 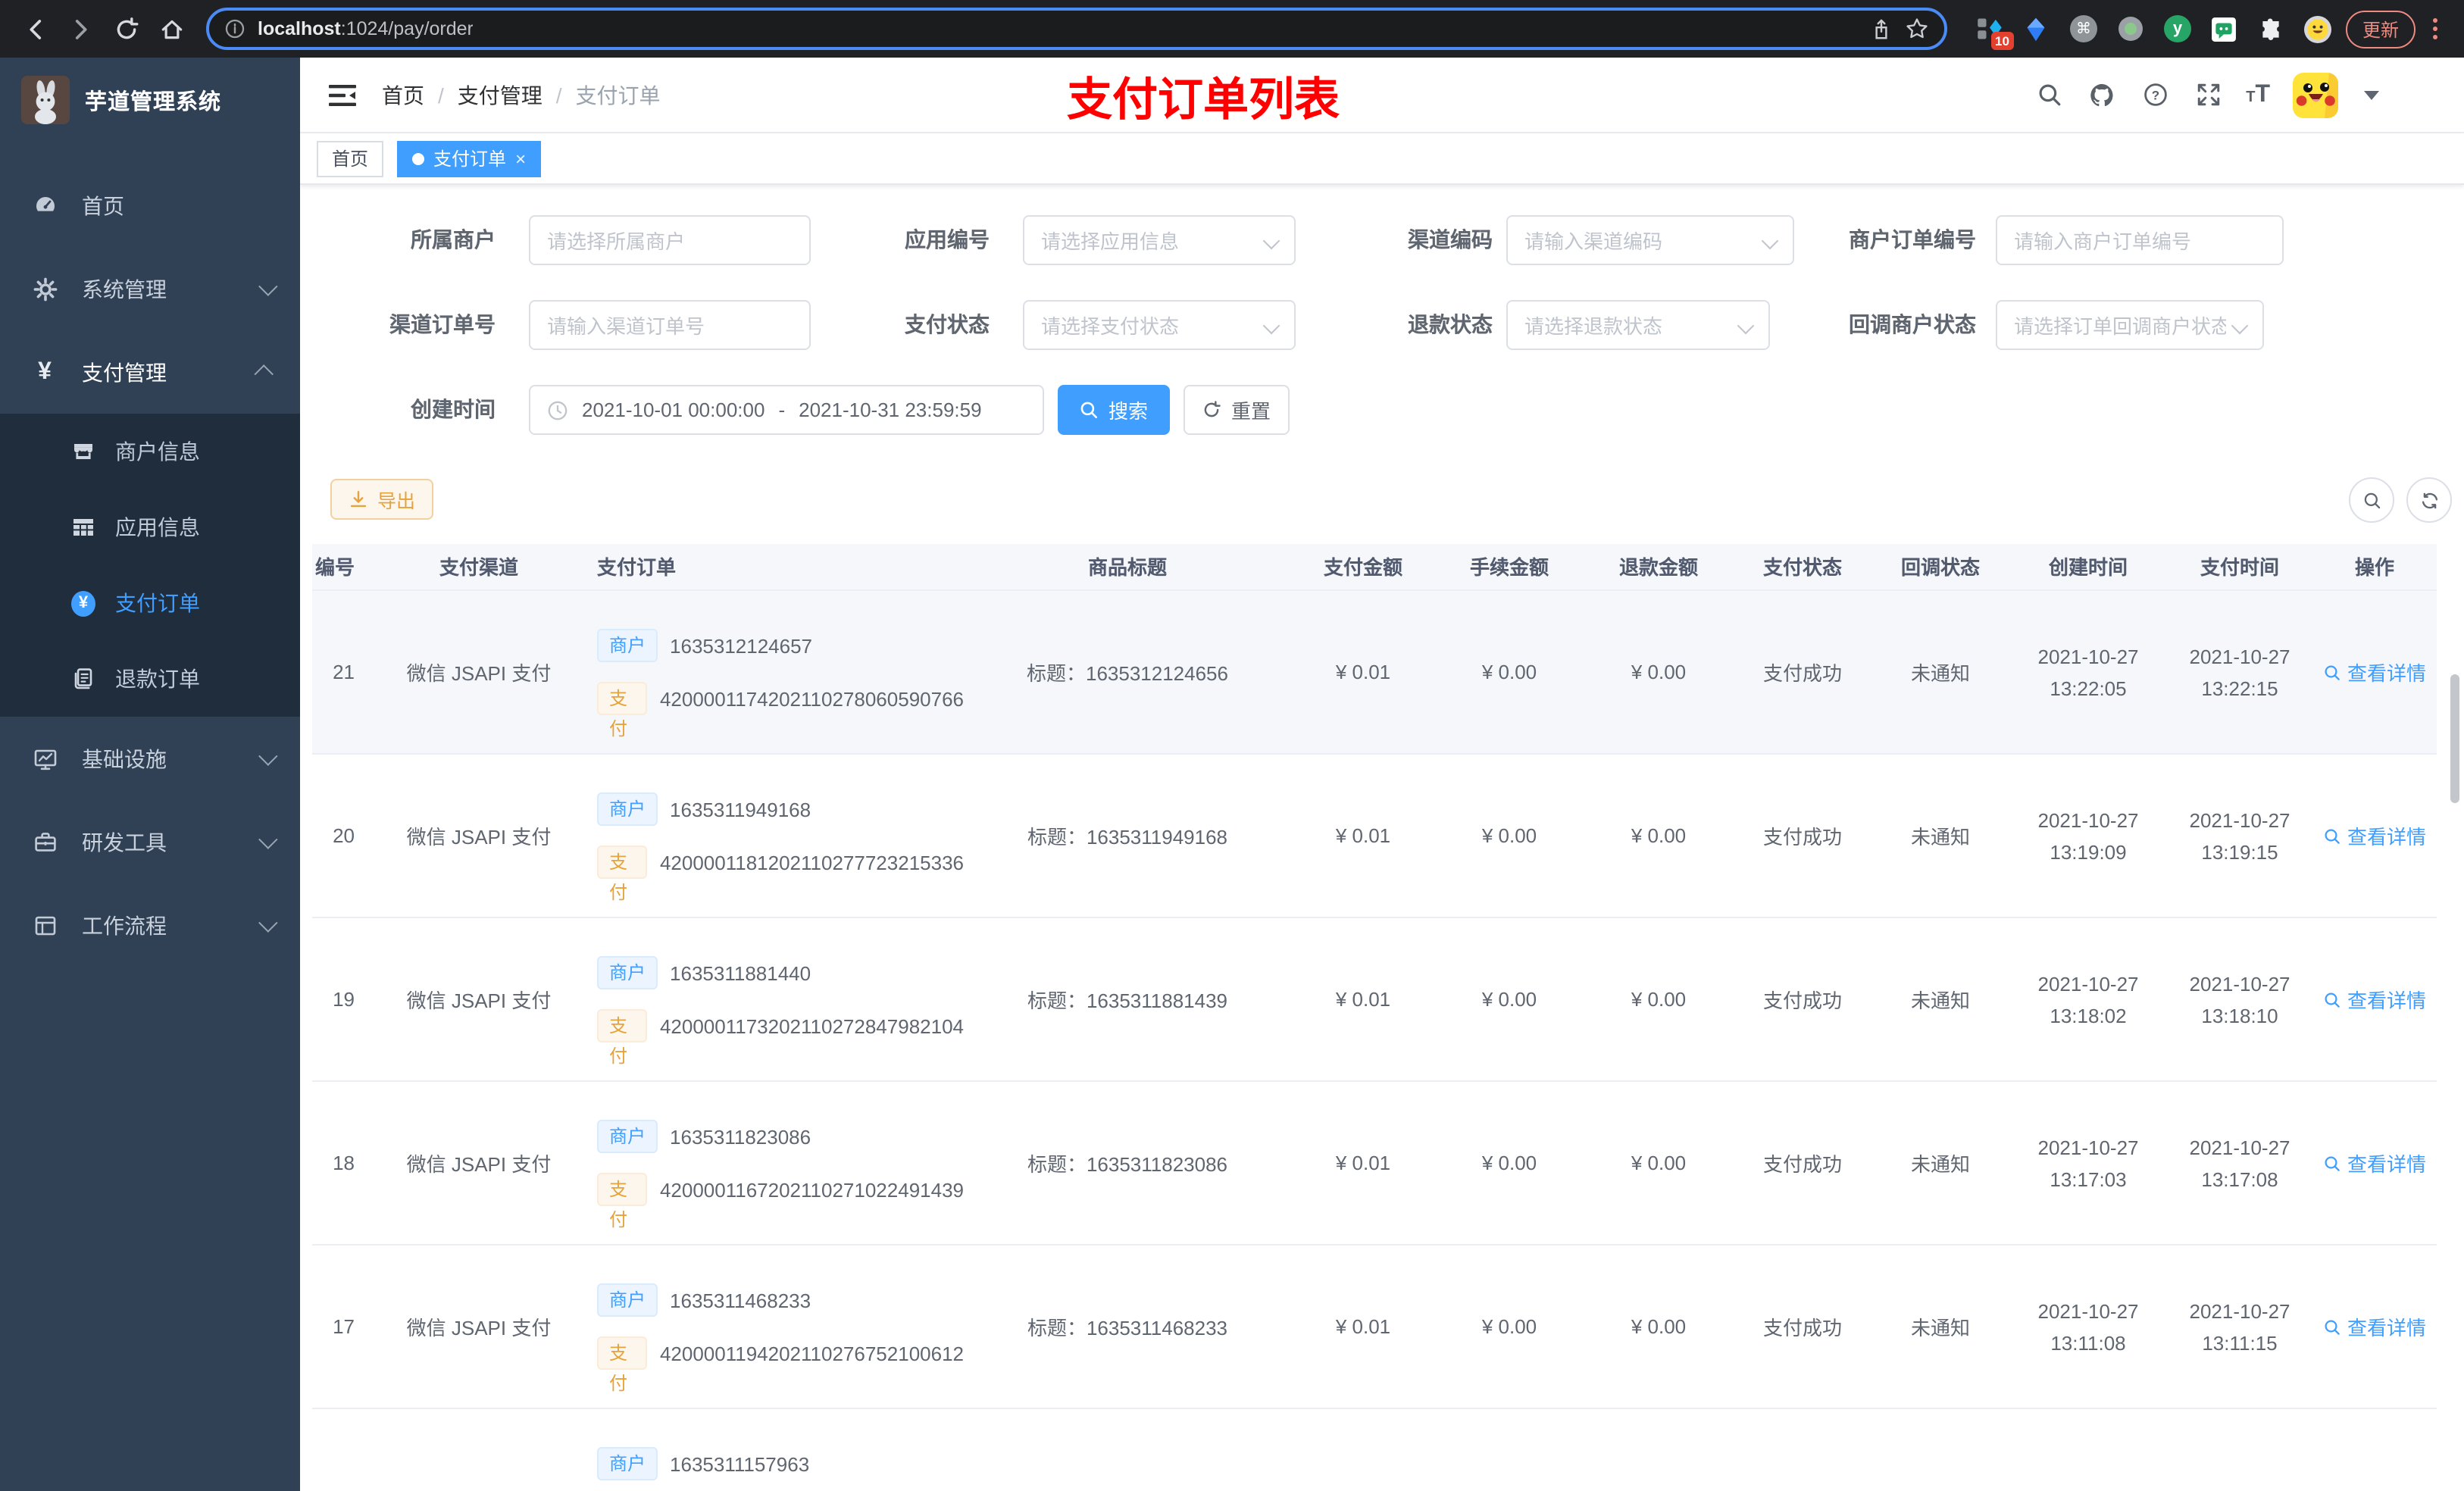 I want to click on sidebar-item-merchant-info: 商户信息, so click(x=150, y=451).